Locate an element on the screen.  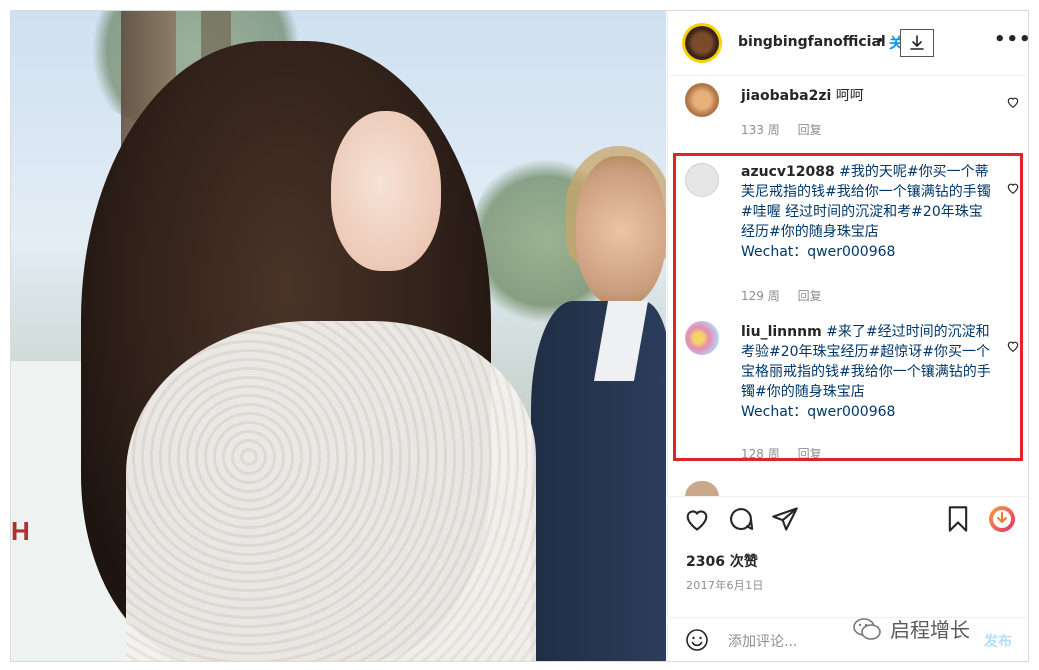
emoji-smiley-icon is located at coordinates (697, 640).